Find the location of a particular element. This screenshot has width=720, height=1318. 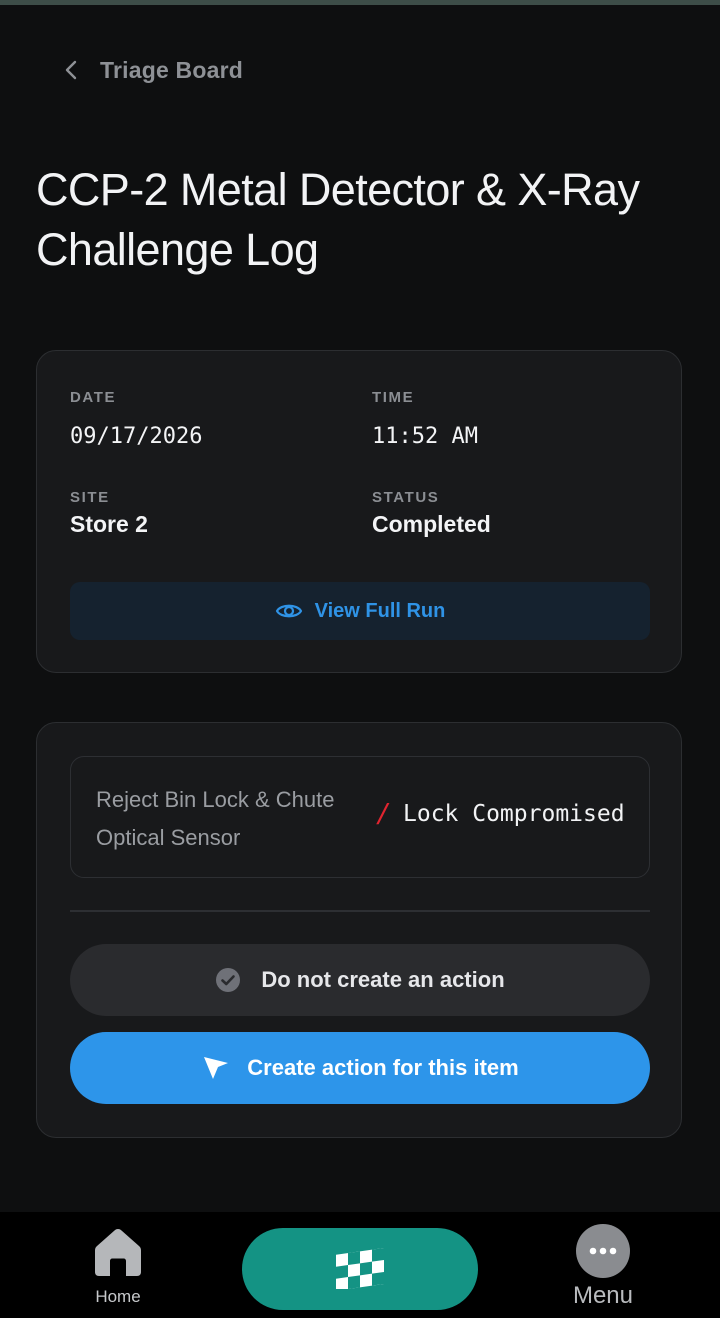

check-circle-icon is located at coordinates (228, 980).